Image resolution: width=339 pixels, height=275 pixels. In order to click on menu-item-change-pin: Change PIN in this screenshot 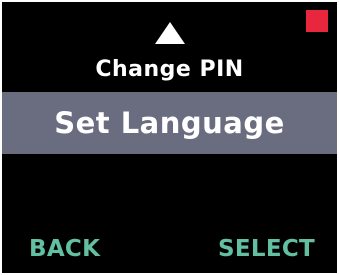, I will do `click(169, 70)`.